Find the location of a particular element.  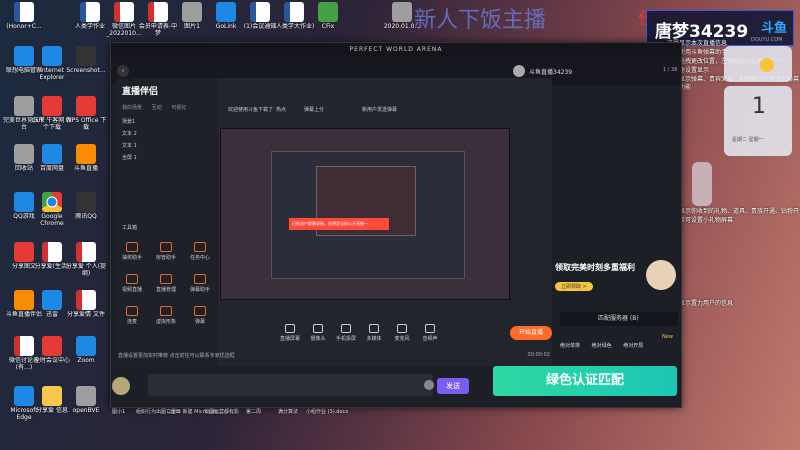

header-field: 欢迎使用斗鱼下载了 is located at coordinates (250, 109).